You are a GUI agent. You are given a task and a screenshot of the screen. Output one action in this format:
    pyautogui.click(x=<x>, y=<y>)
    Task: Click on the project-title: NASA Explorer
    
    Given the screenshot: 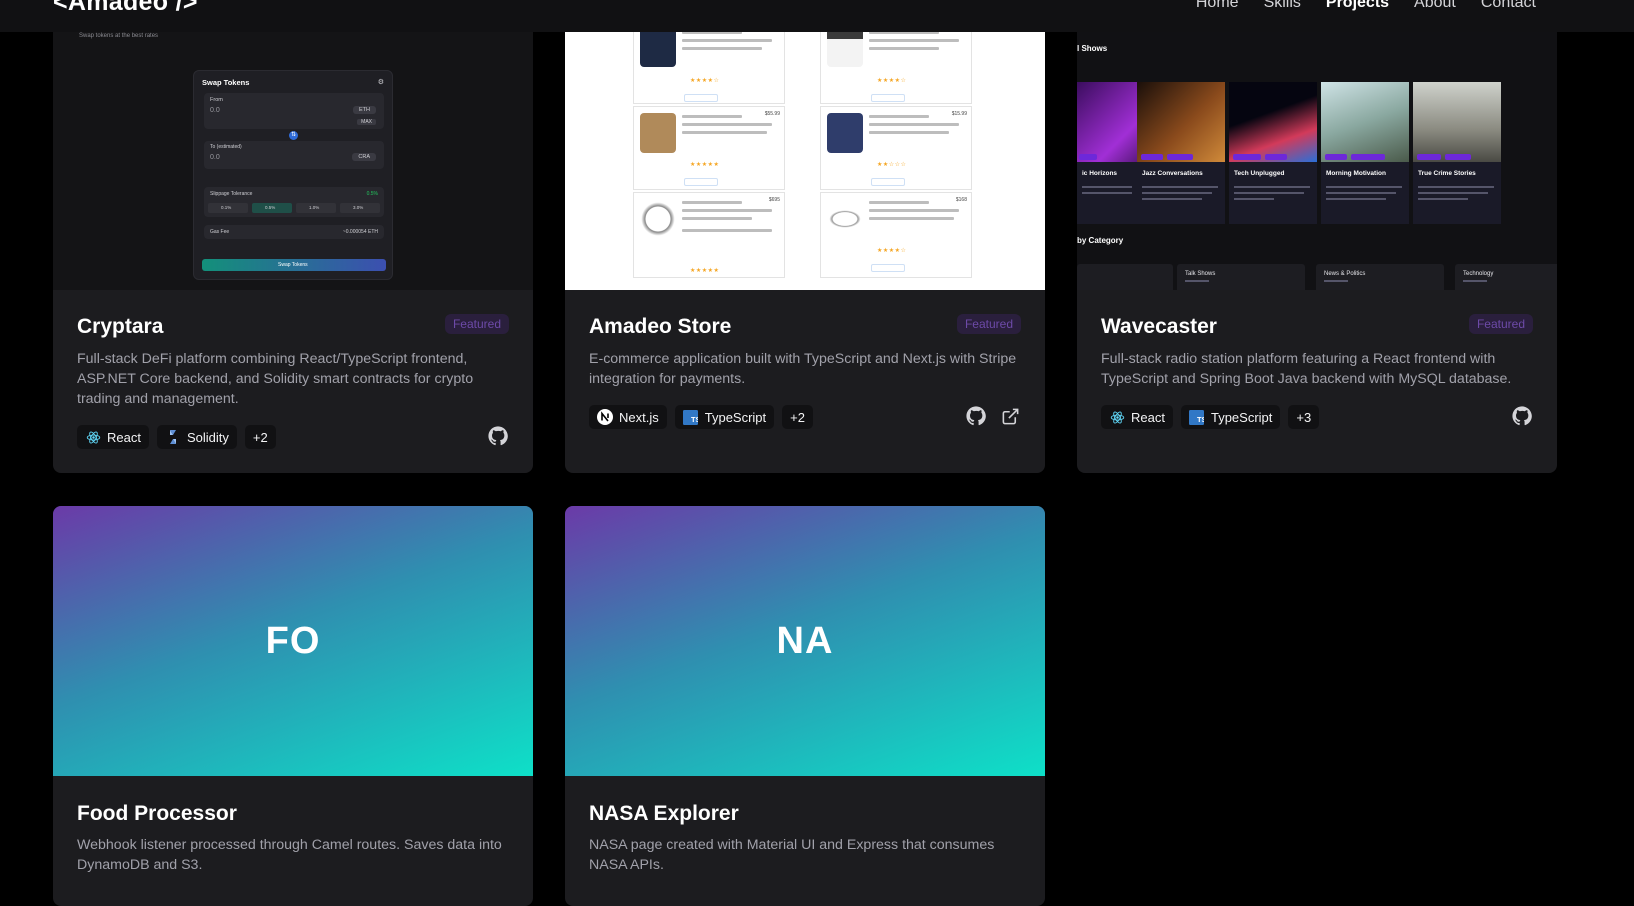 What is the action you would take?
    pyautogui.click(x=664, y=813)
    